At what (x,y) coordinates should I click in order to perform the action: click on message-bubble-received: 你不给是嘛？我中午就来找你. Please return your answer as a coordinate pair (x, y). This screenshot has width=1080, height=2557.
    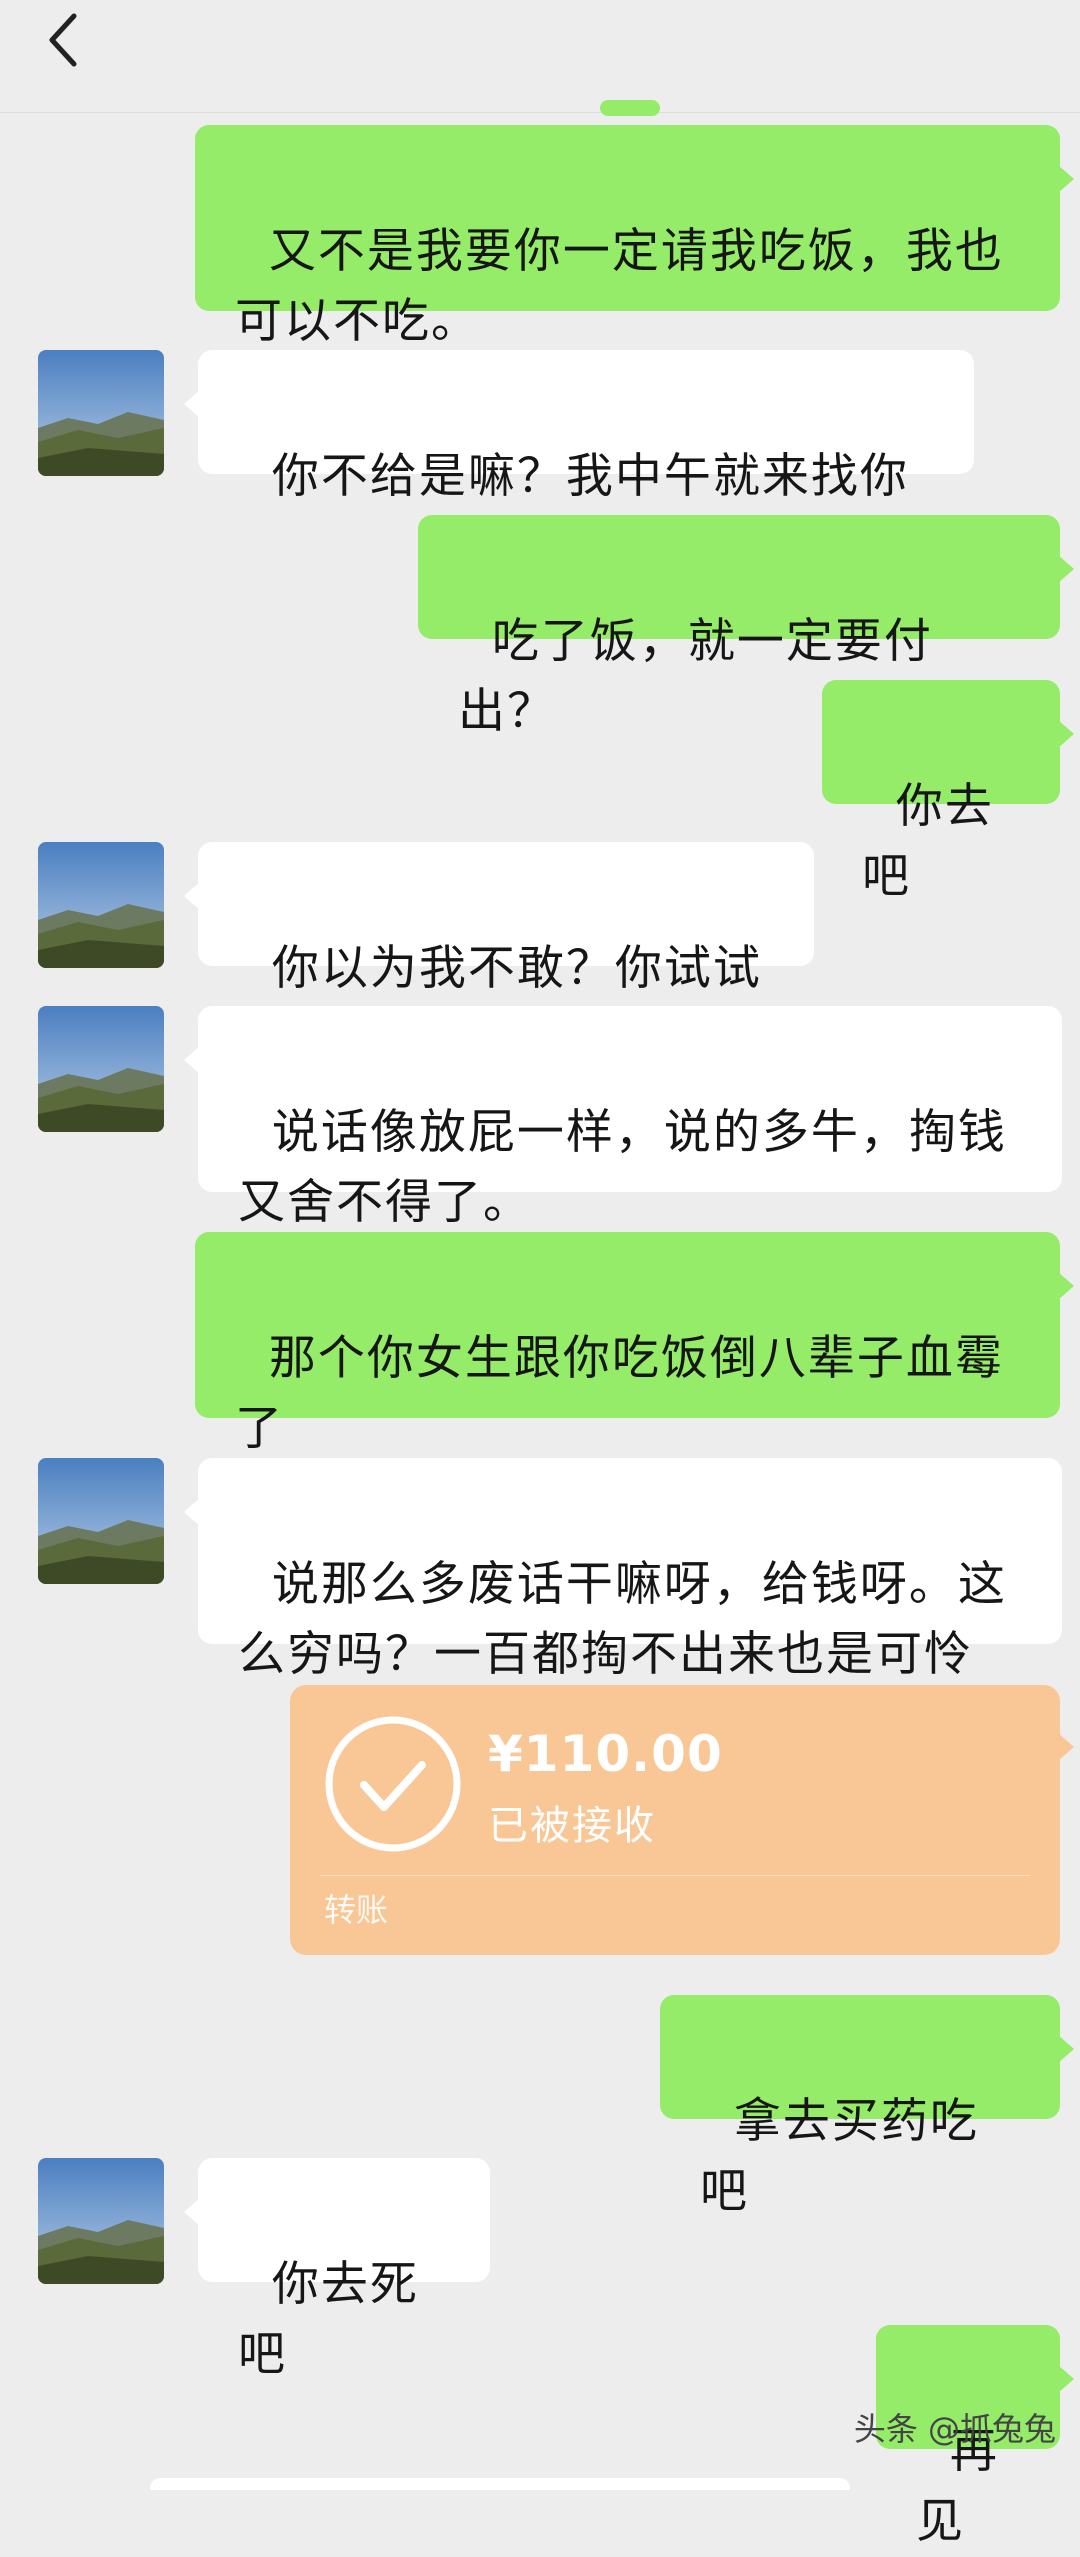
    Looking at the image, I should click on (579, 427).